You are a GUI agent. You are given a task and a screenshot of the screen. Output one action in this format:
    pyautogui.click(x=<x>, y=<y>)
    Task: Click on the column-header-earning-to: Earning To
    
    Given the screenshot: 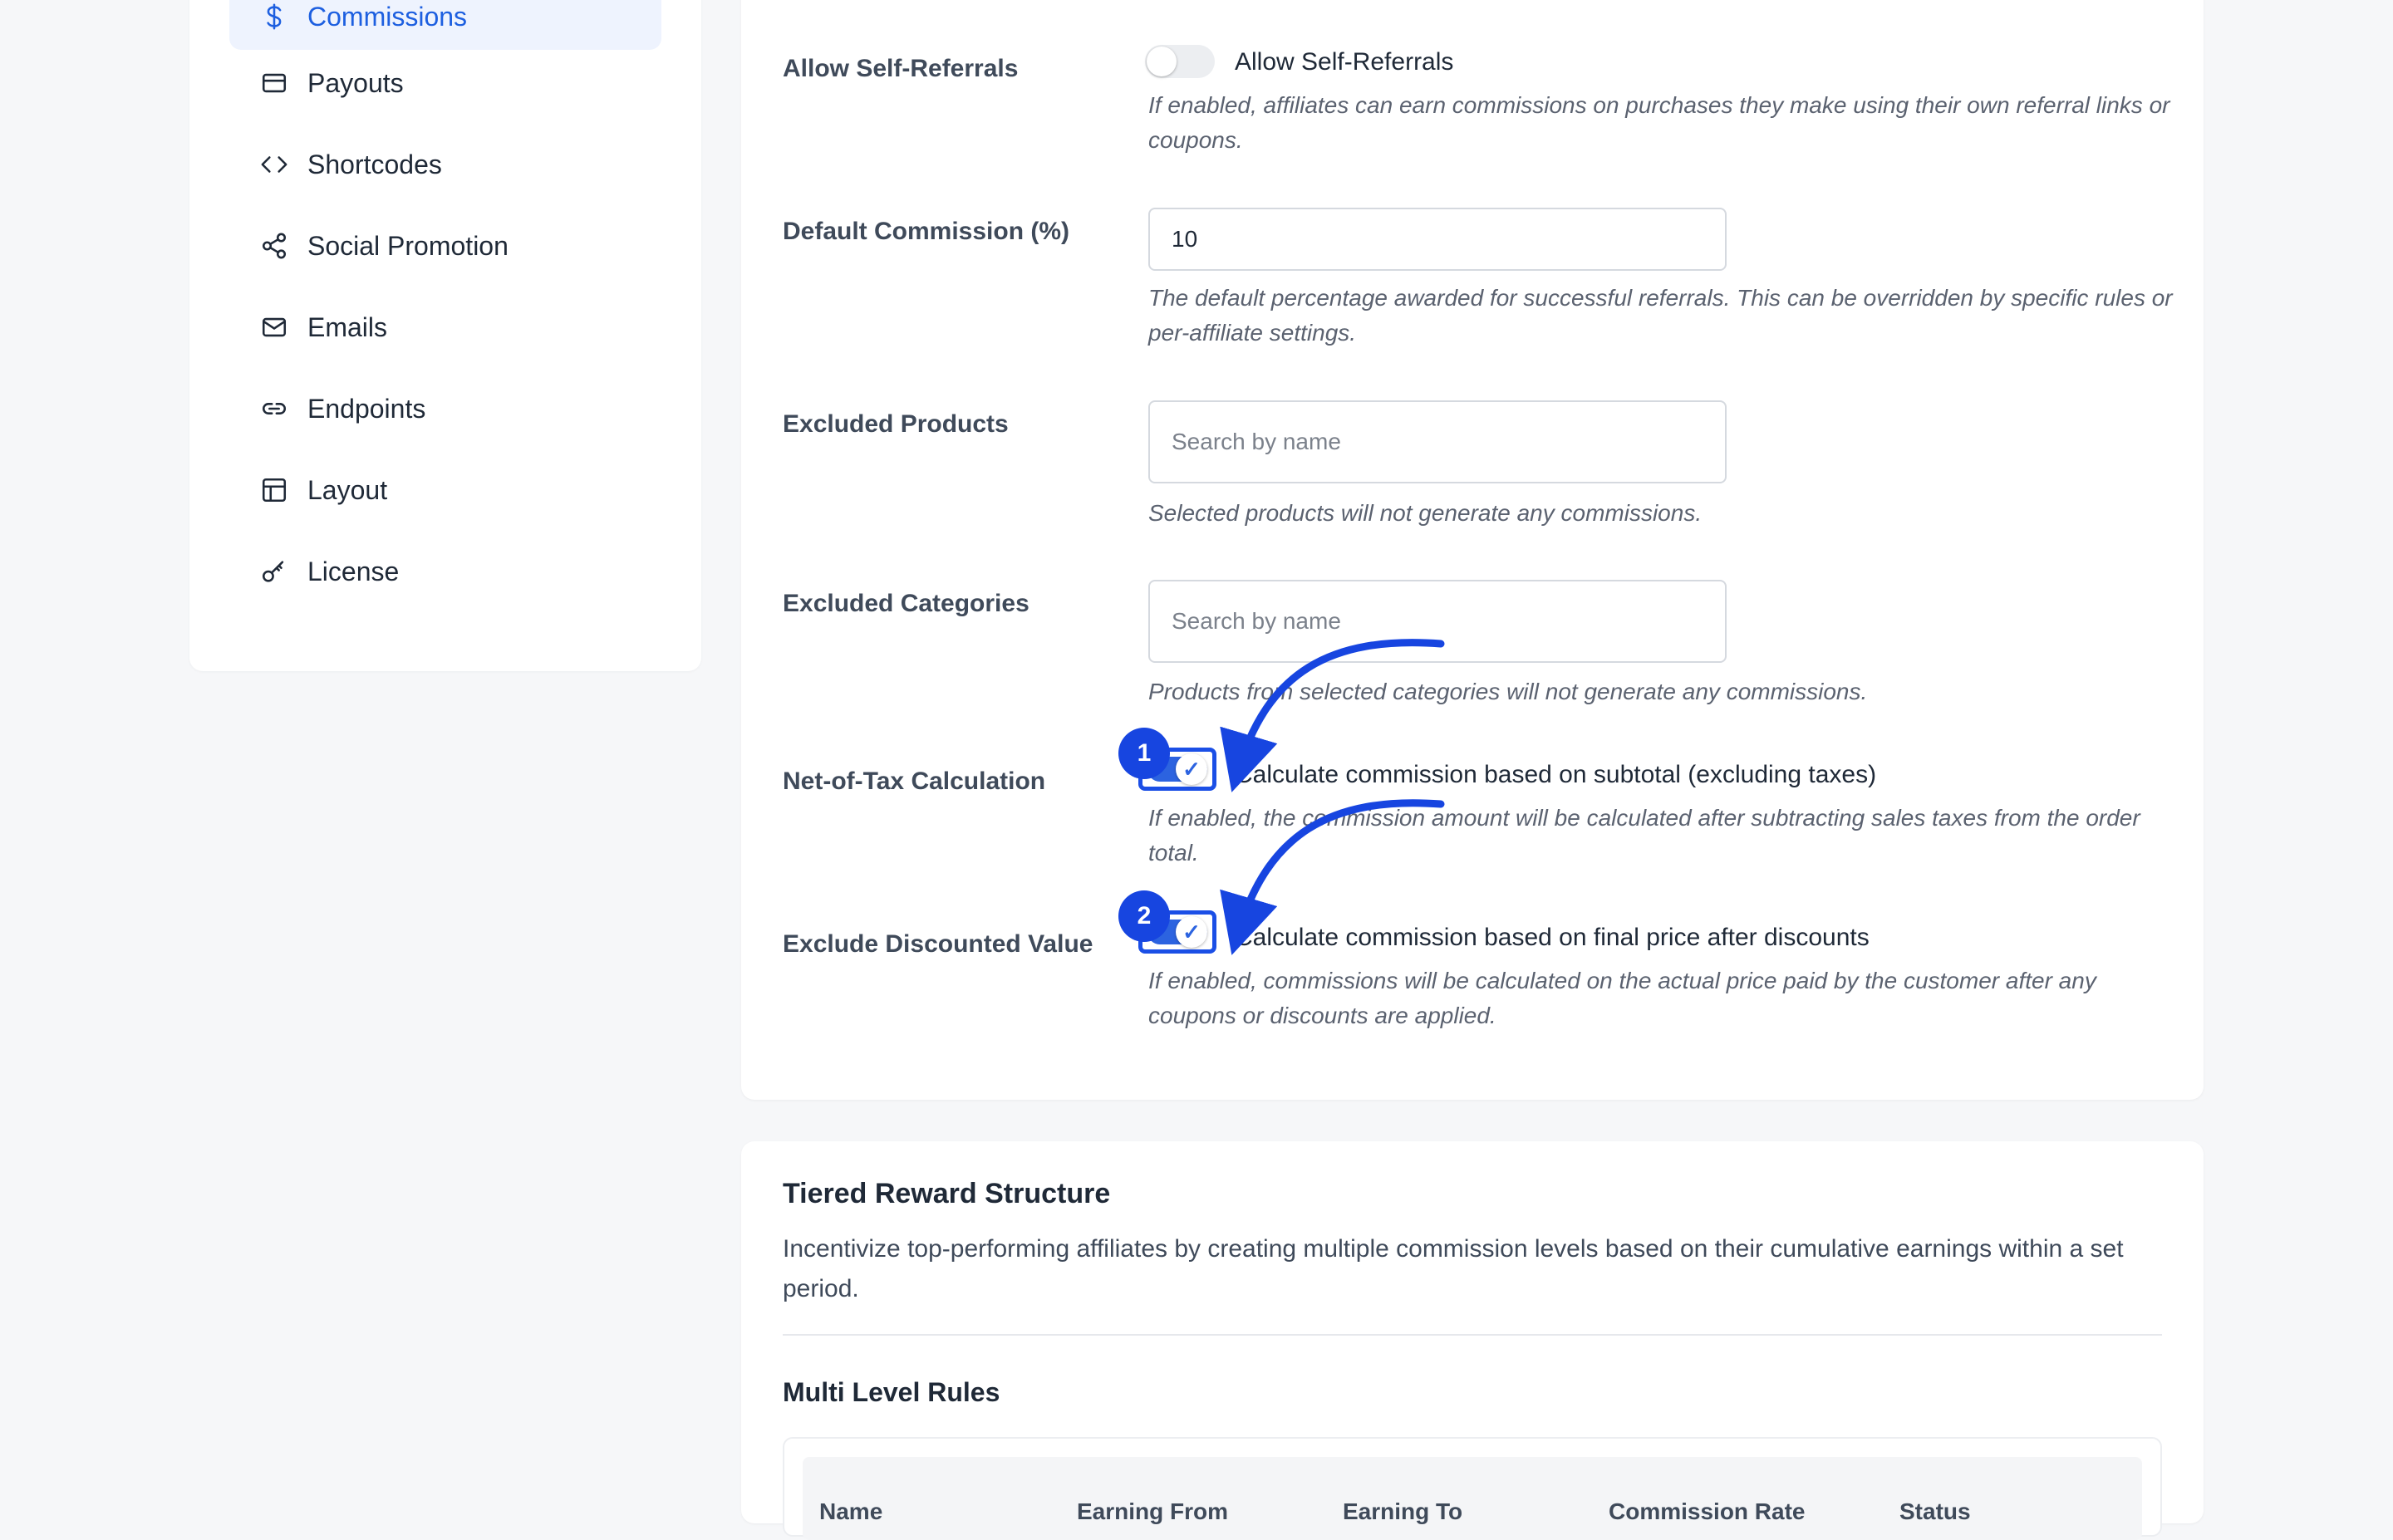 What is the action you would take?
    pyautogui.click(x=1402, y=1511)
    